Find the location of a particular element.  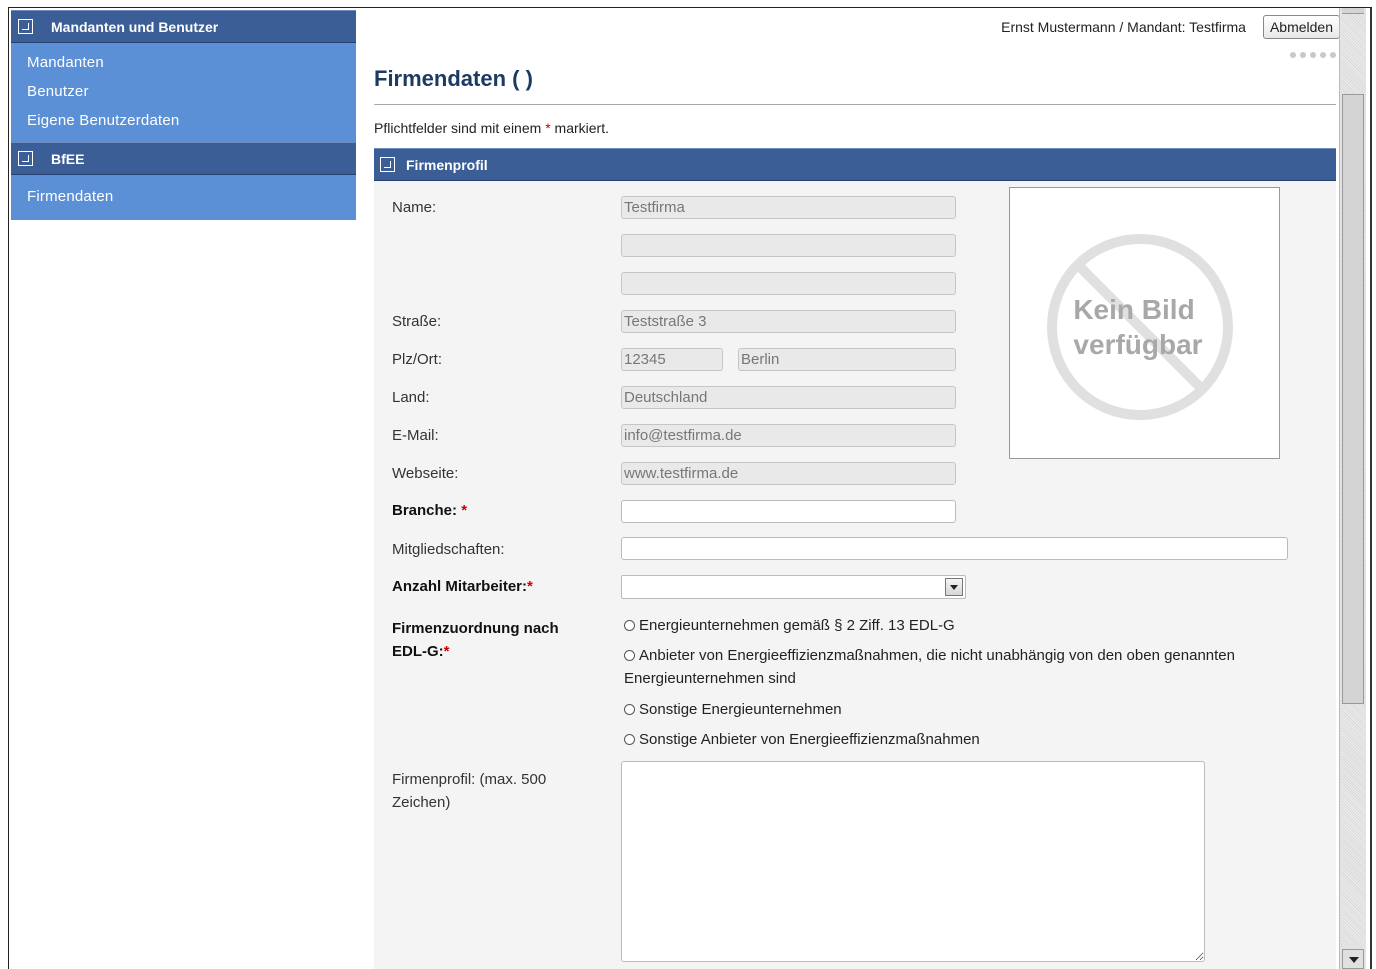

employees-select is located at coordinates (793, 587).